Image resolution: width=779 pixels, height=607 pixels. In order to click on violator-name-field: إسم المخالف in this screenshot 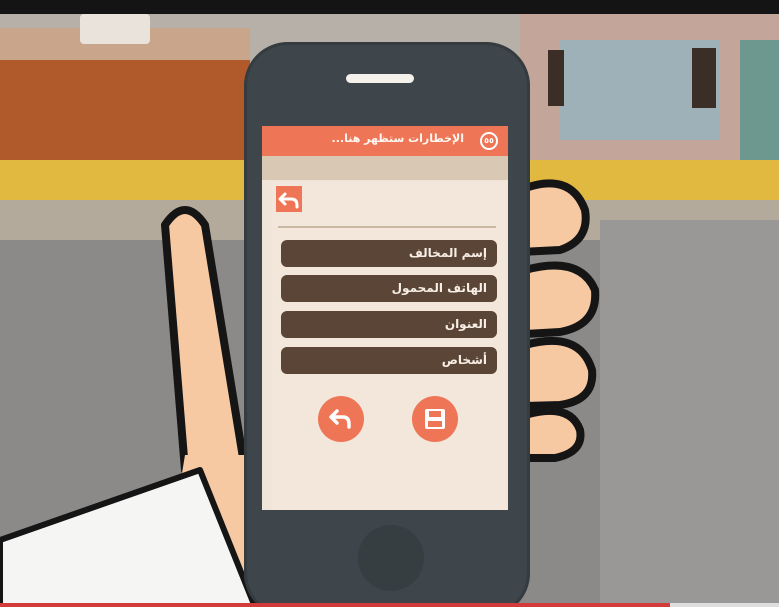, I will do `click(389, 253)`.